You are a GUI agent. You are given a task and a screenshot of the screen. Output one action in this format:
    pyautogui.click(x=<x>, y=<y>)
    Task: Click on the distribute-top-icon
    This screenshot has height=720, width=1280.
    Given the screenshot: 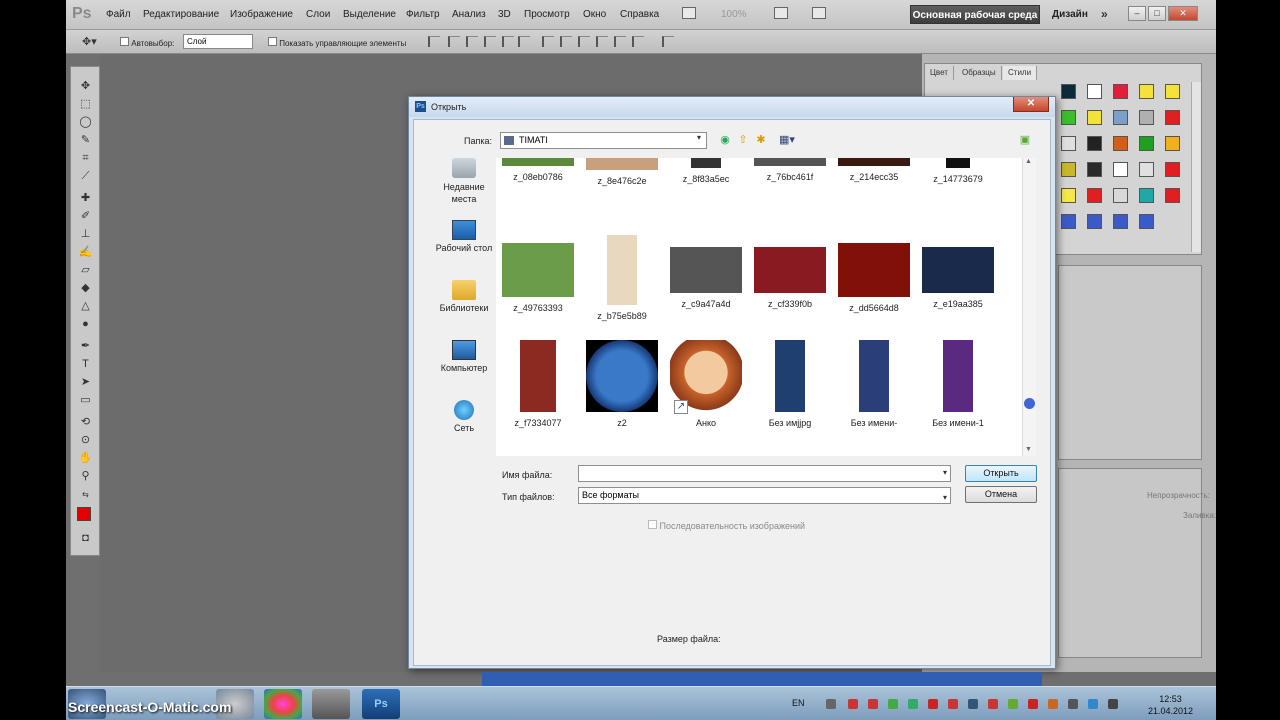 What is the action you would take?
    pyautogui.click(x=548, y=41)
    